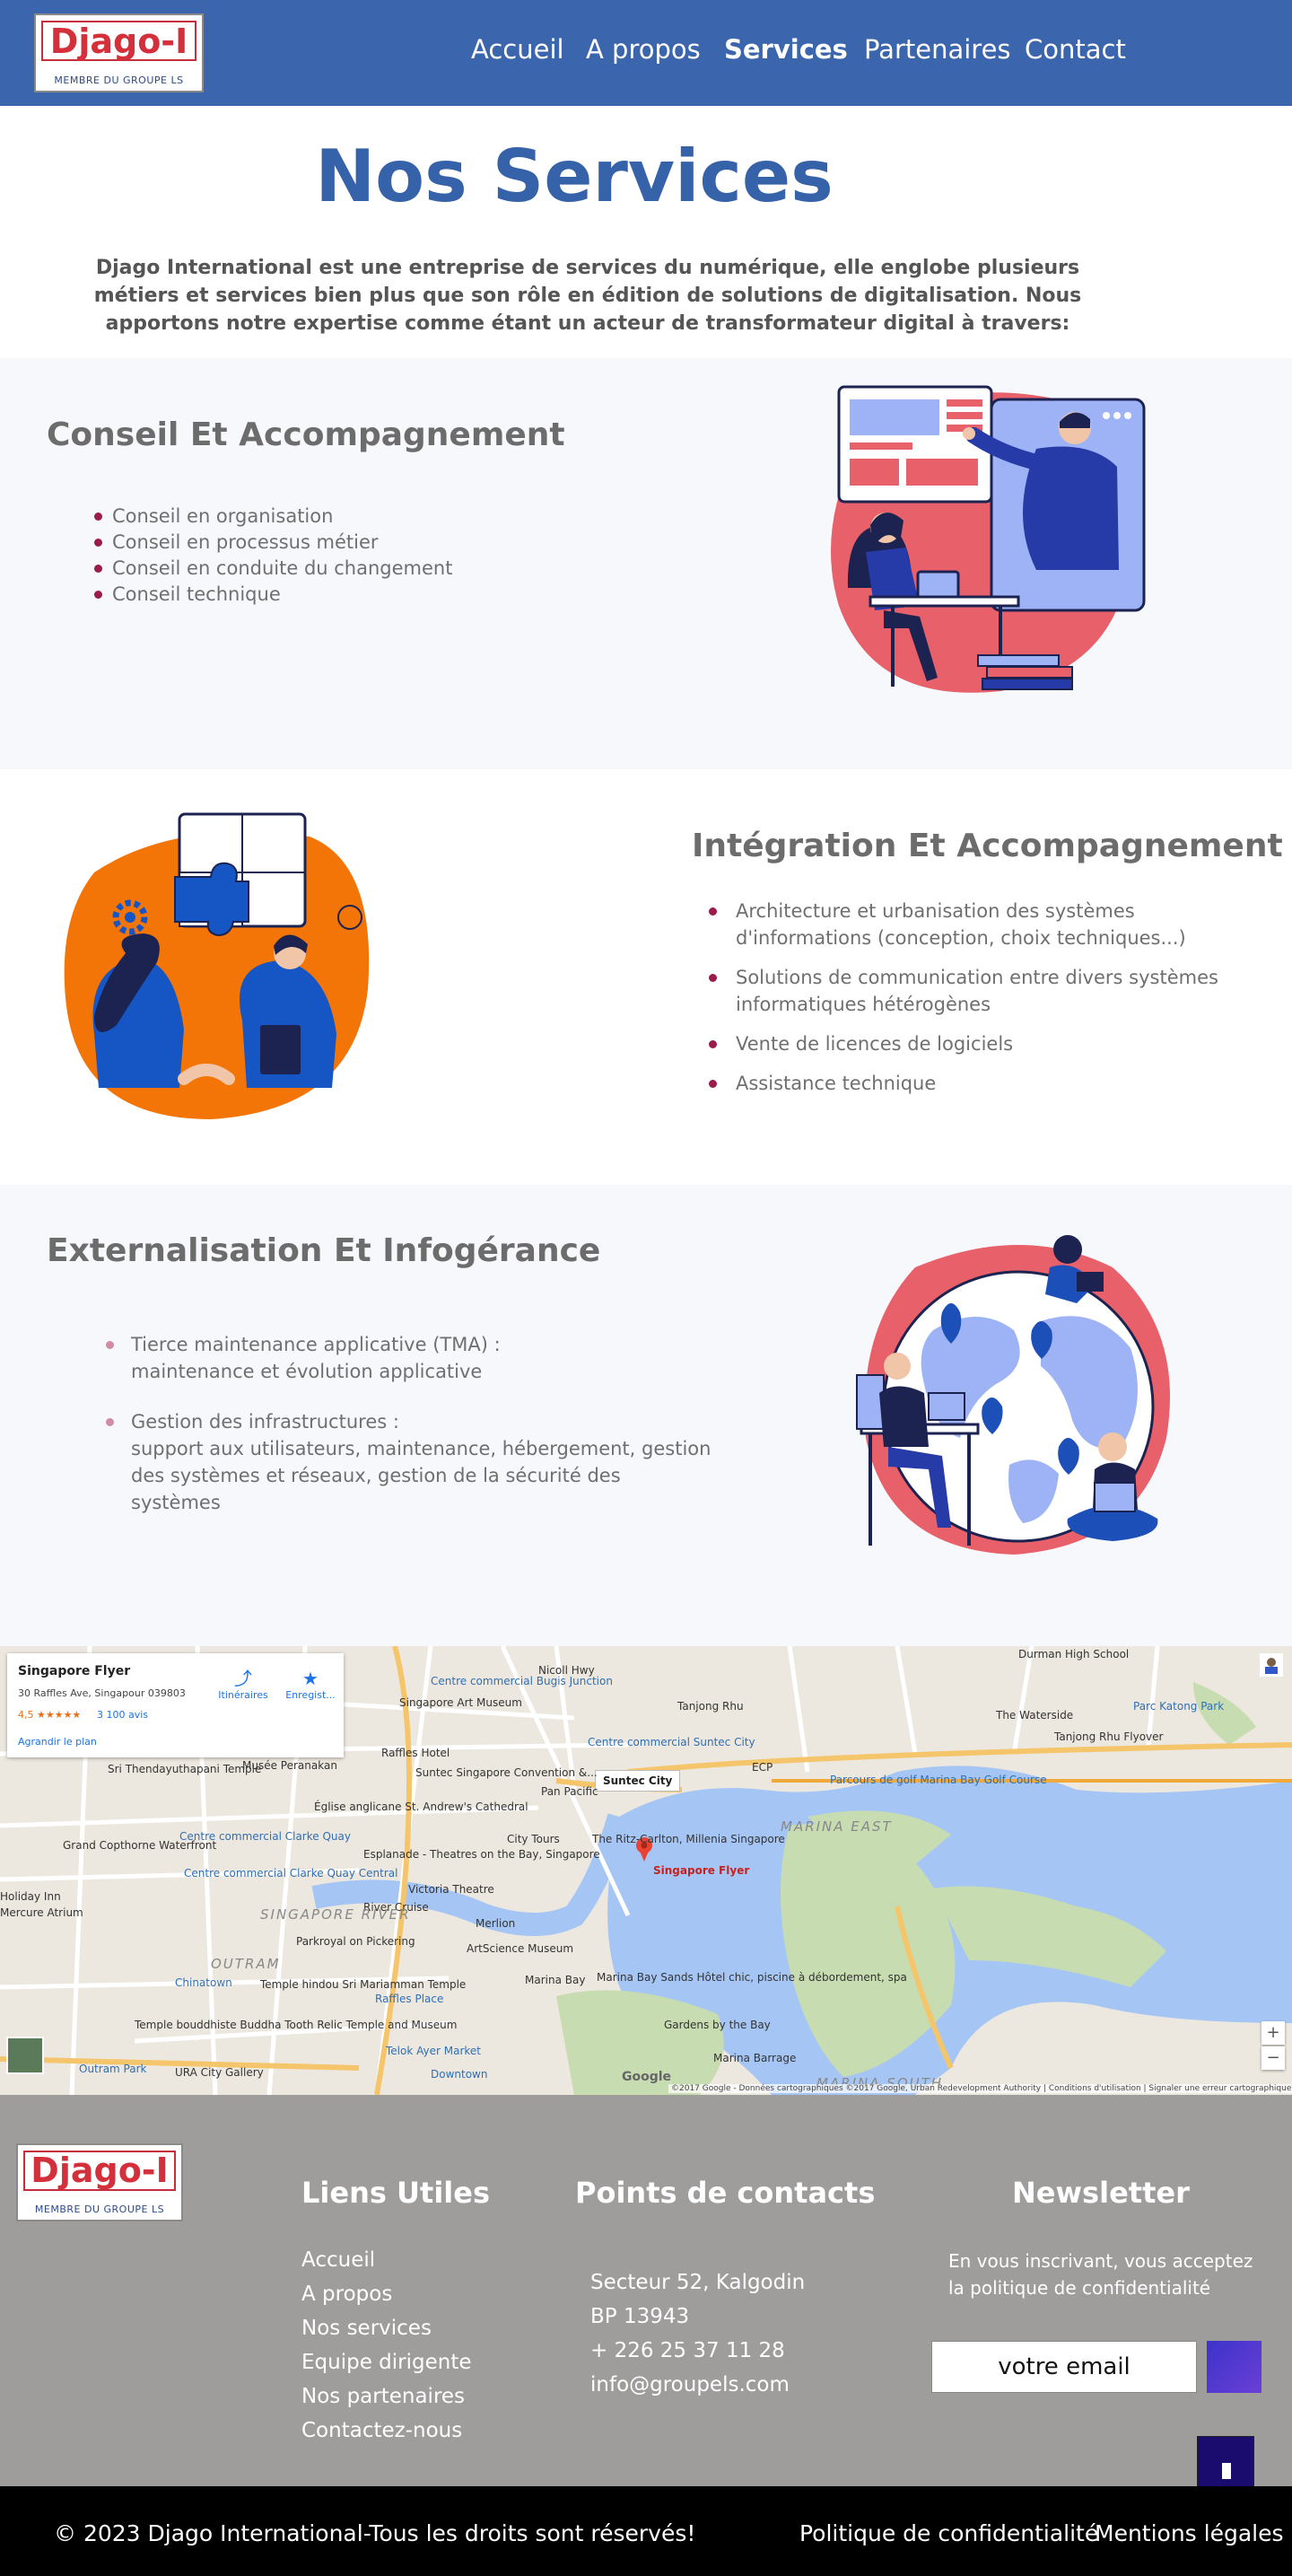 The image size is (1292, 2576). I want to click on map-label: Outram Park, so click(113, 2069).